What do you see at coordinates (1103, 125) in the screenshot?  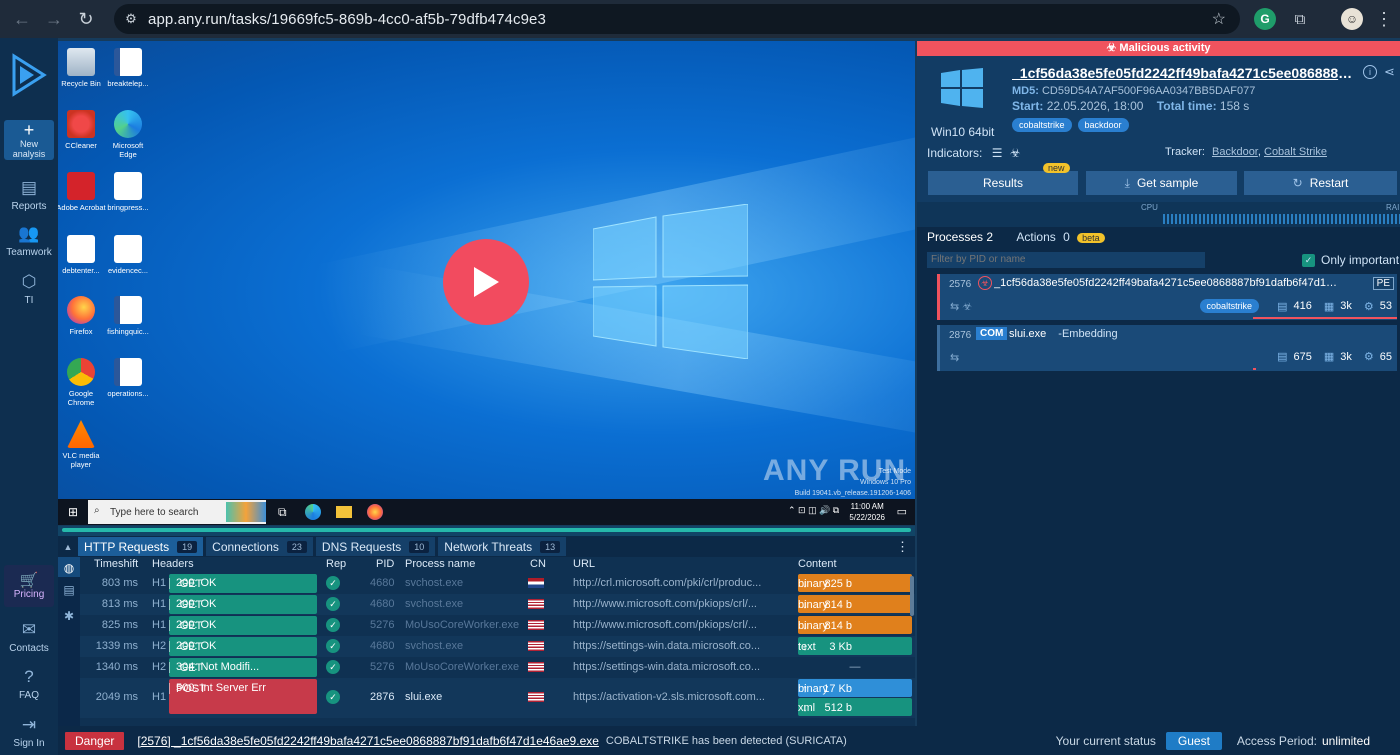 I see `tag-backdoor: backdoor` at bounding box center [1103, 125].